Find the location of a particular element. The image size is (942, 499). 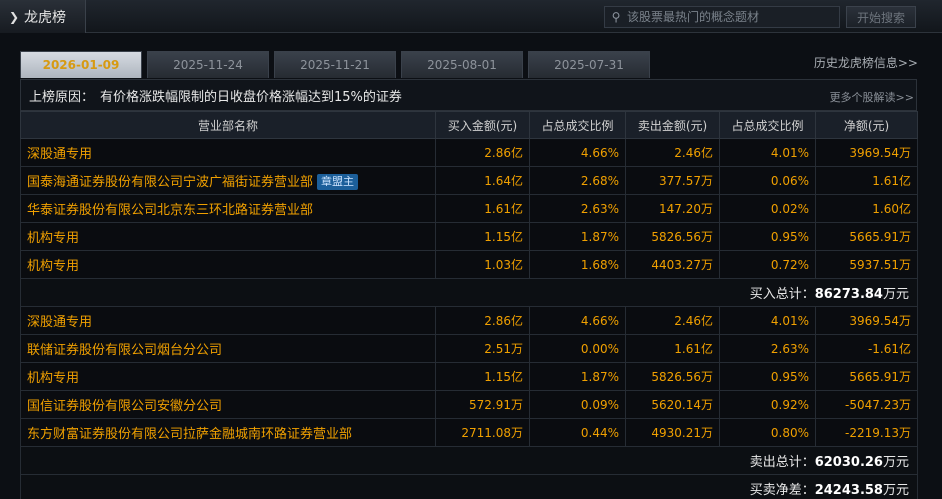

net-total-value: 24243.58 is located at coordinates (848, 490).